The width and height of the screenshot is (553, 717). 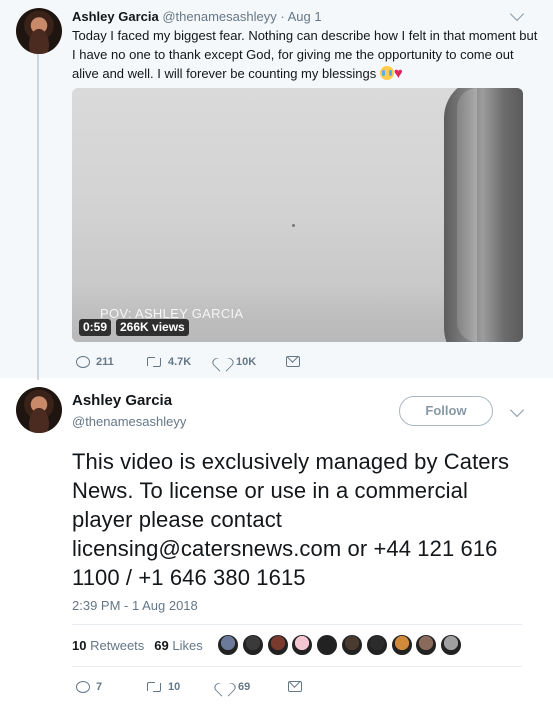 I want to click on liker-avatars, so click(x=341, y=645).